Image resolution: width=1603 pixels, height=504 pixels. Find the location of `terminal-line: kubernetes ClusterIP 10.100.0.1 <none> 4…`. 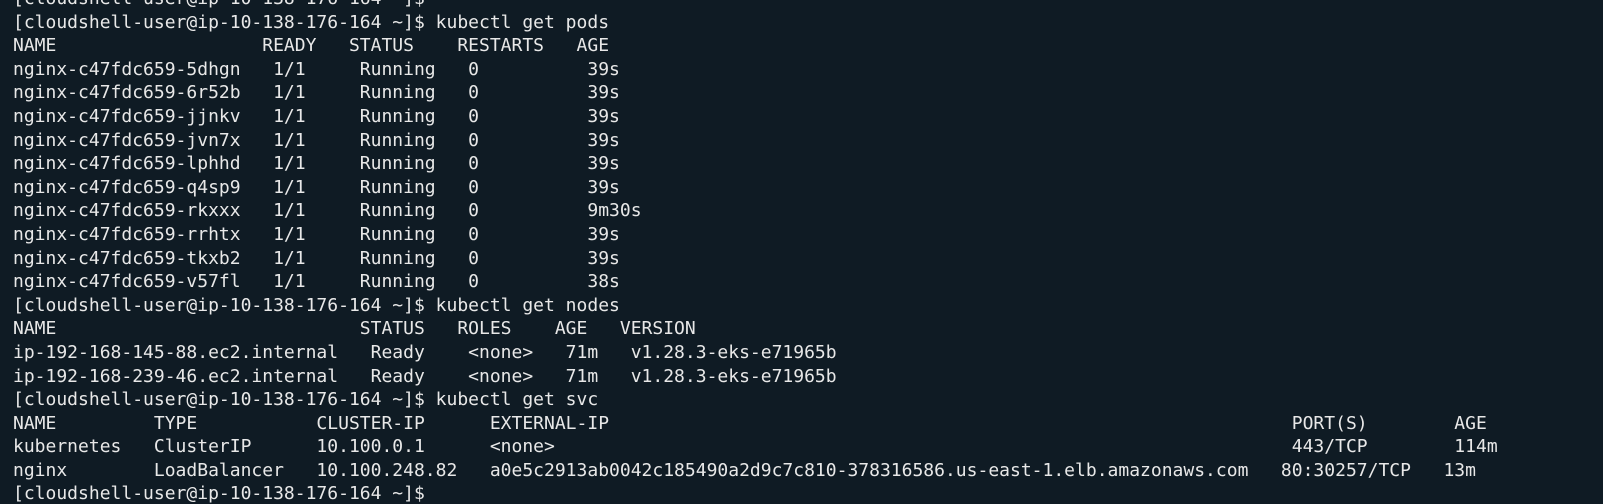

terminal-line: kubernetes ClusterIP 10.100.0.1 <none> 4… is located at coordinates (755, 447).